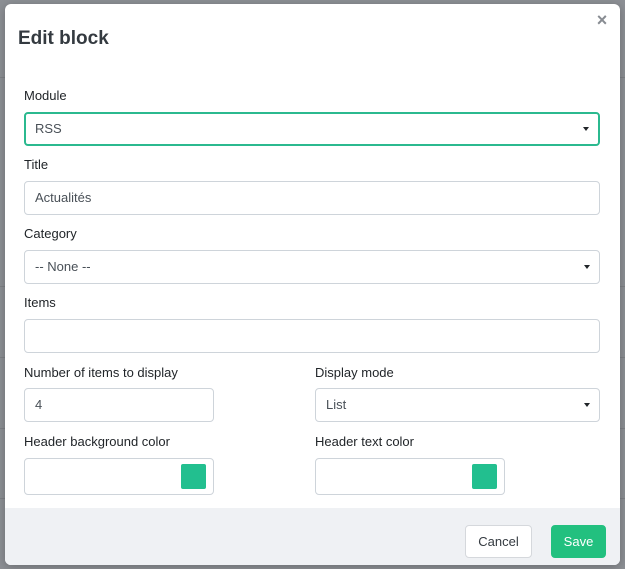 The image size is (625, 569). What do you see at coordinates (97, 441) in the screenshot?
I see `header-bg-color-label: Header background color` at bounding box center [97, 441].